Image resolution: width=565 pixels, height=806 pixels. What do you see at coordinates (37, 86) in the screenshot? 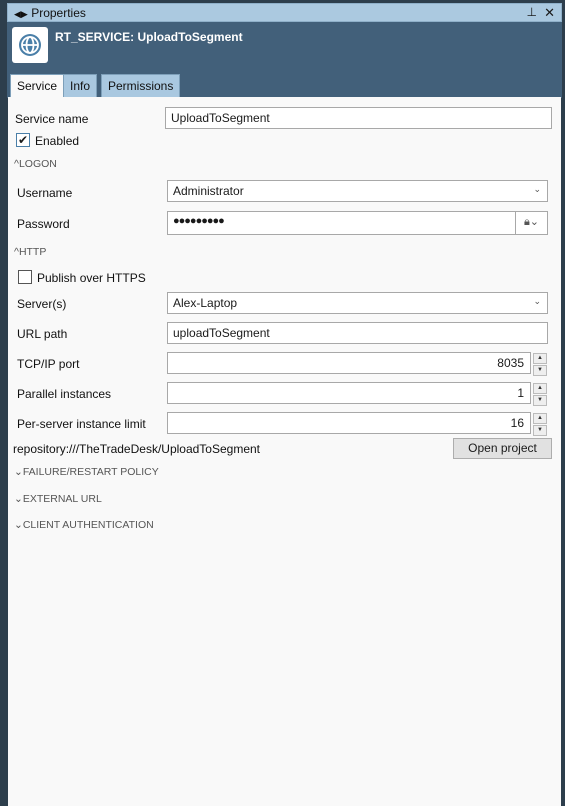
I see `tab-service: Service` at bounding box center [37, 86].